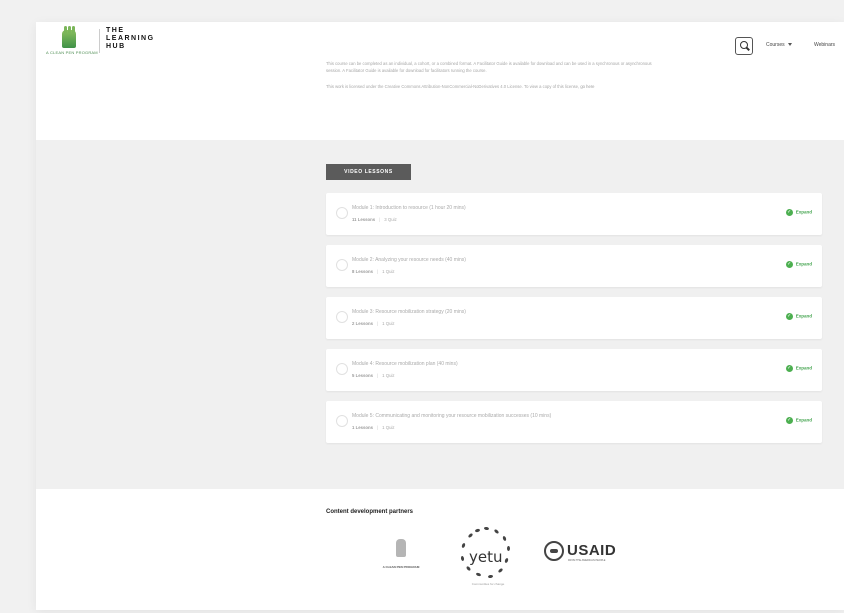 This screenshot has height=613, width=844. What do you see at coordinates (488, 584) in the screenshot?
I see `yetu-tagline: Communities for change` at bounding box center [488, 584].